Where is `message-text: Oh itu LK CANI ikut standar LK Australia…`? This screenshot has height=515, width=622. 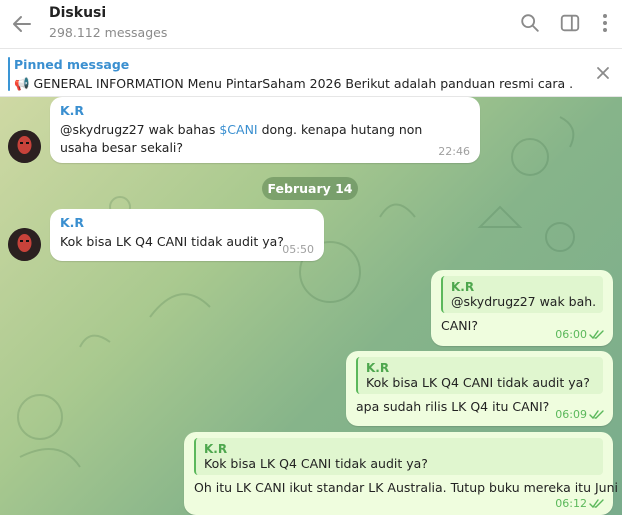
message-text: Oh itu LK CANI ikut standar LK Australia… is located at coordinates (406, 487).